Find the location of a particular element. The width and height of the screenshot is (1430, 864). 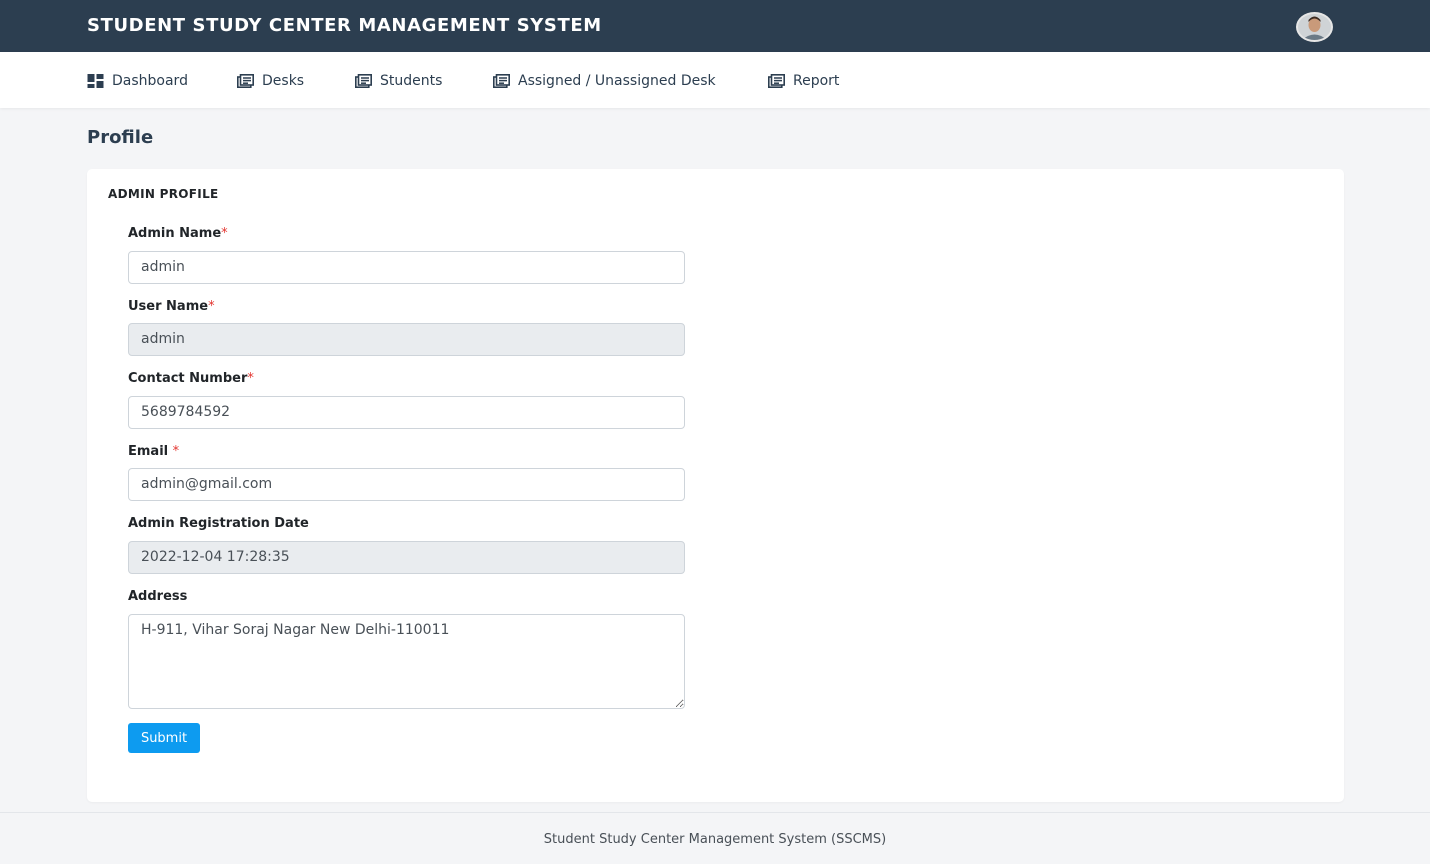

nav-item-desks: Desks is located at coordinates (270, 81).